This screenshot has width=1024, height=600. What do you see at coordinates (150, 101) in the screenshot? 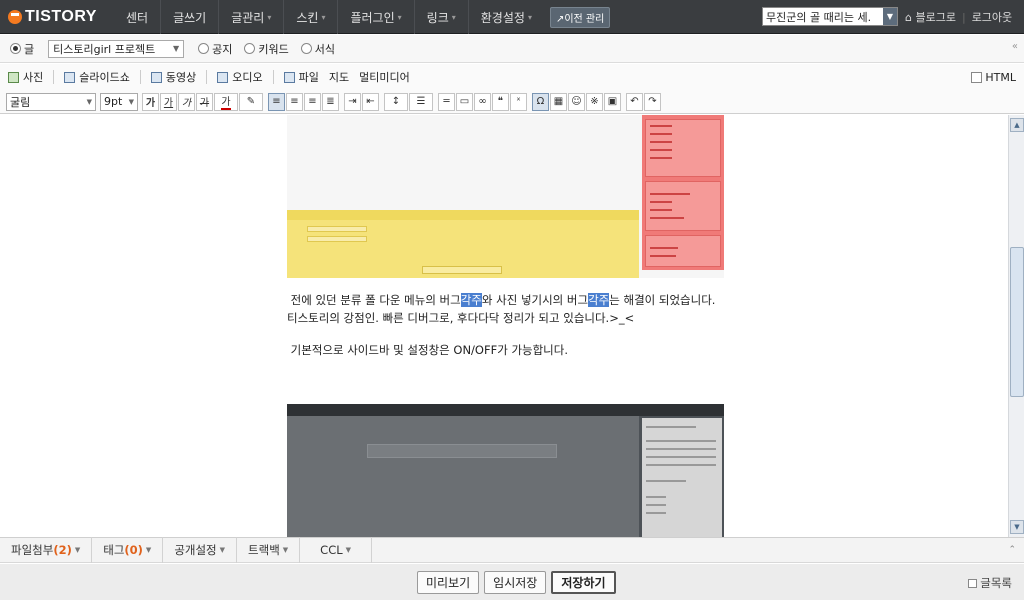
I see `bold-button: 가` at bounding box center [150, 101].